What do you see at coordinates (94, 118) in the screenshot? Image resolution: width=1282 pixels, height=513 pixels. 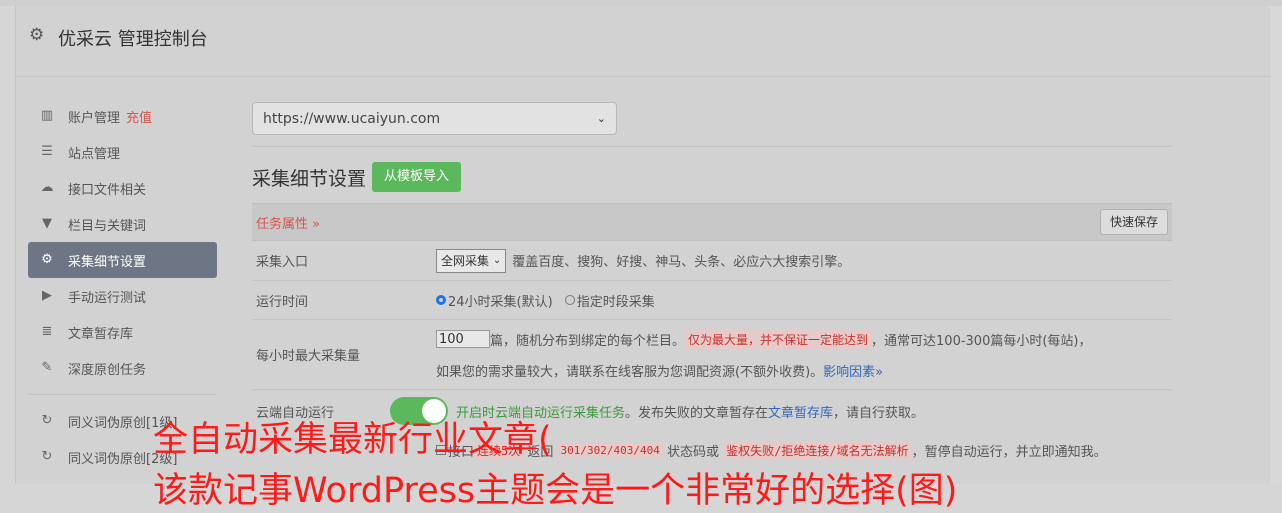 I see `sidebar-item-label: 账户管理` at bounding box center [94, 118].